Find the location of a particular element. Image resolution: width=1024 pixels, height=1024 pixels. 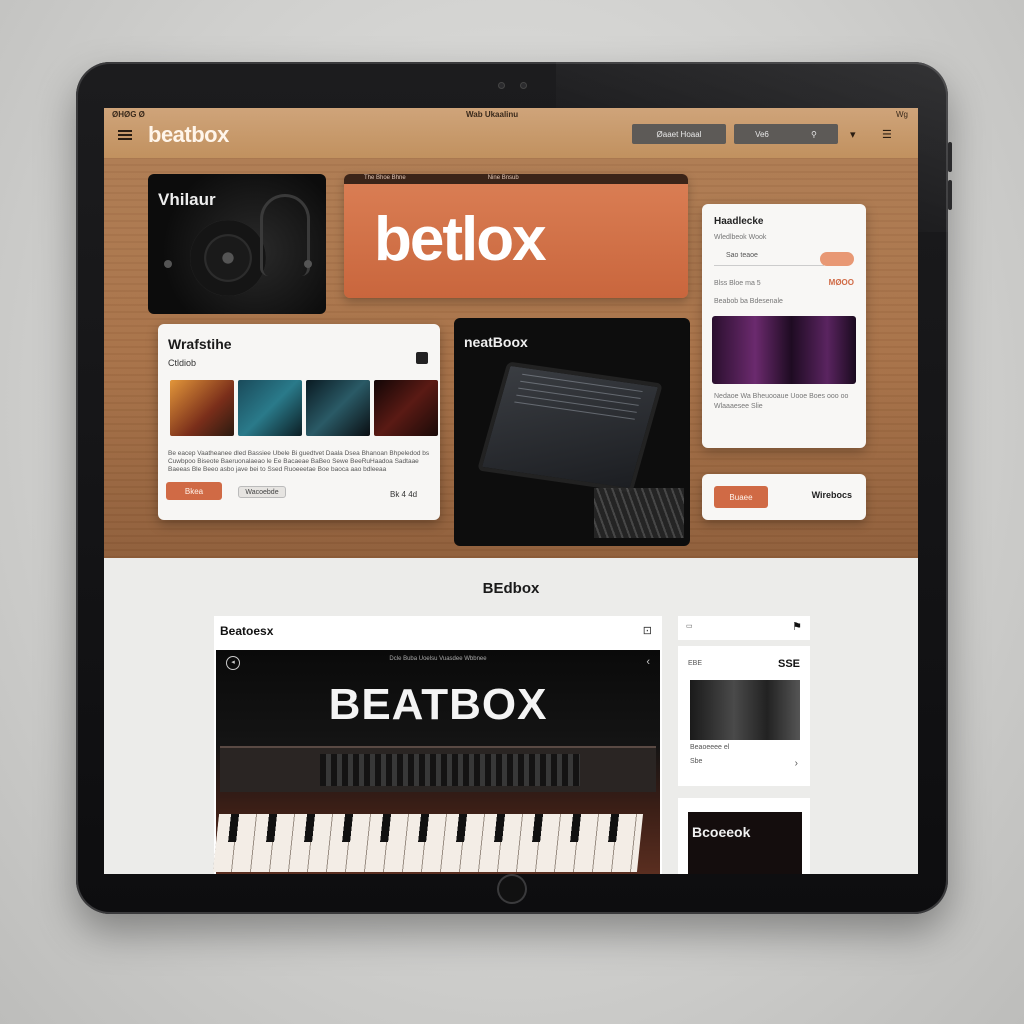

album-card-title: Wrafstihe is located at coordinates (200, 344).